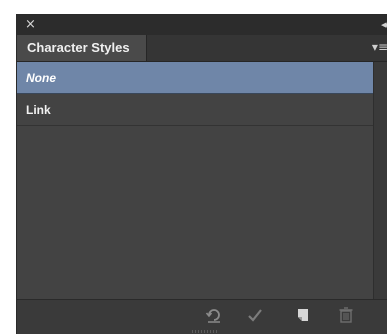 Image resolution: width=387 pixels, height=334 pixels. I want to click on close-icon: ×, so click(30, 25).